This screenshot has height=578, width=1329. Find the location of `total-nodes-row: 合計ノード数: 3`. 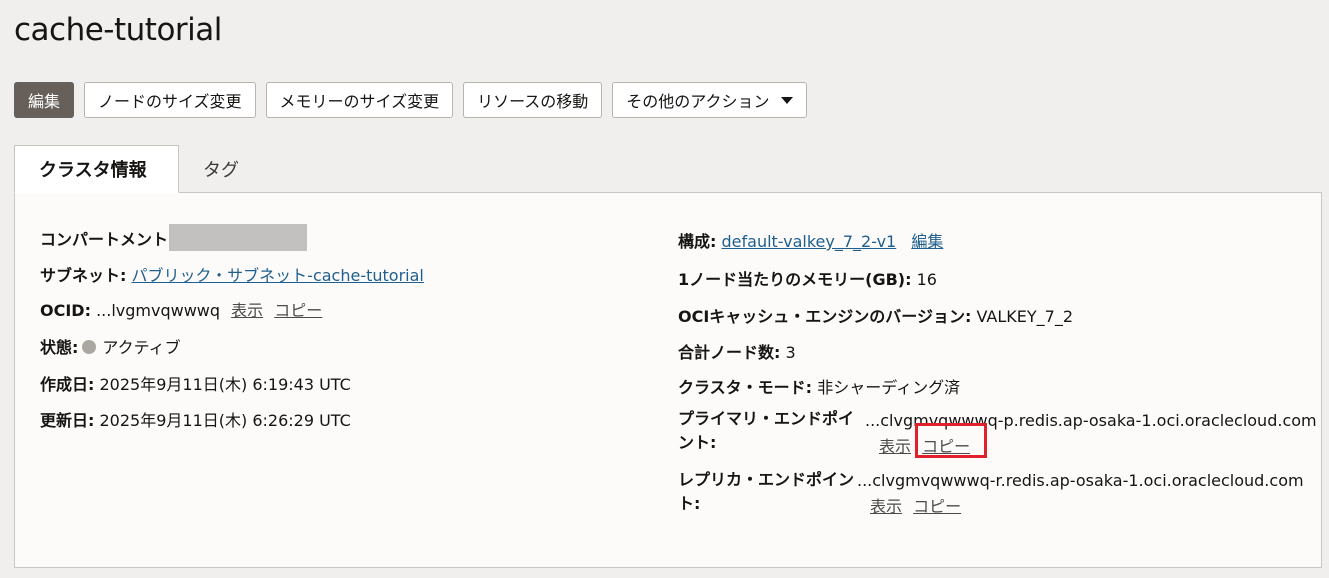

total-nodes-row: 合計ノード数: 3 is located at coordinates (737, 351).